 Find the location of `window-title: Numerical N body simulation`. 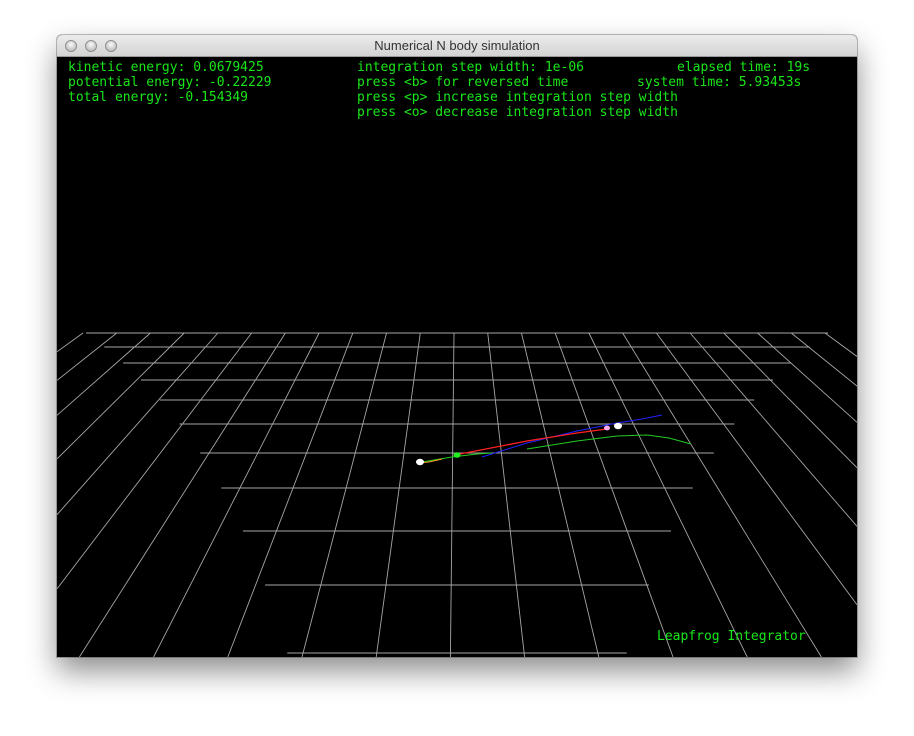

window-title: Numerical N body simulation is located at coordinates (457, 45).